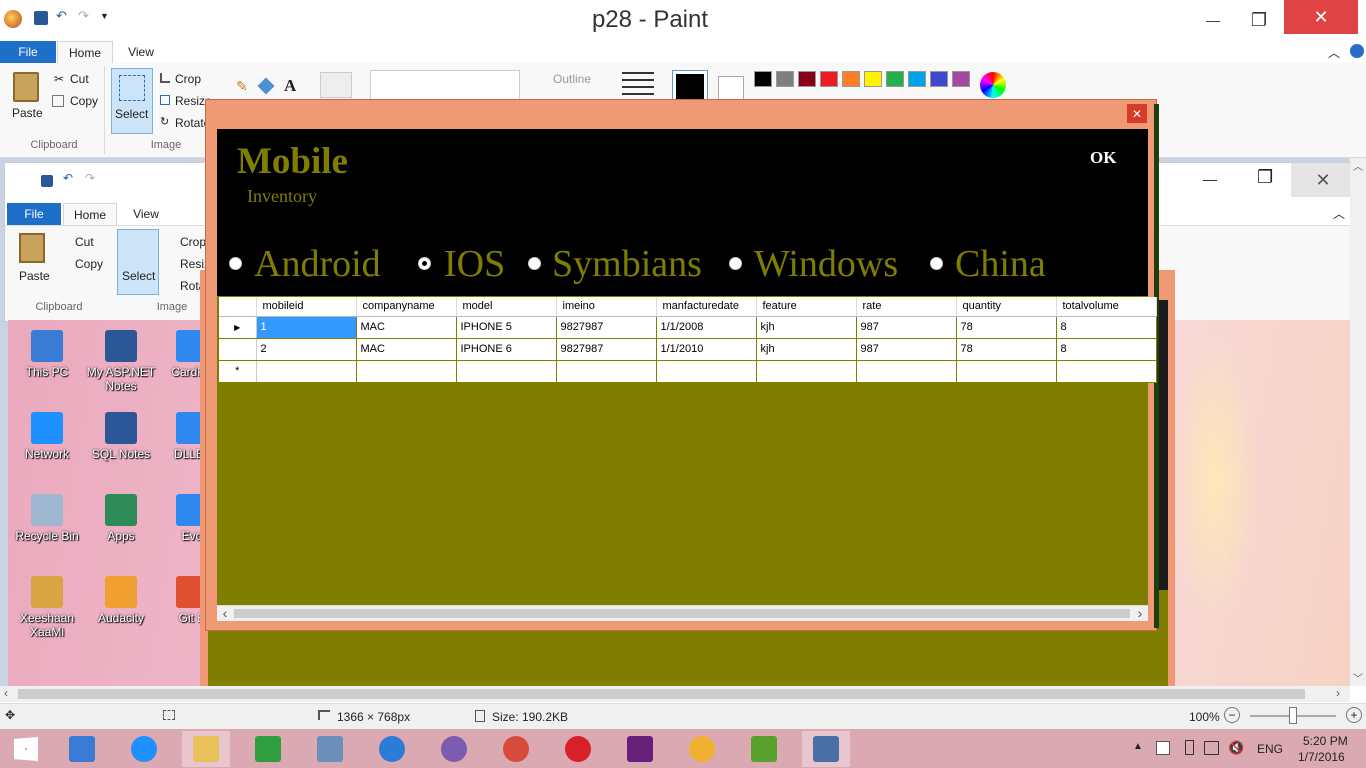 Image resolution: width=1366 pixels, height=768 pixels. Describe the element at coordinates (1232, 715) in the screenshot. I see `zoom-out-button: −` at that location.